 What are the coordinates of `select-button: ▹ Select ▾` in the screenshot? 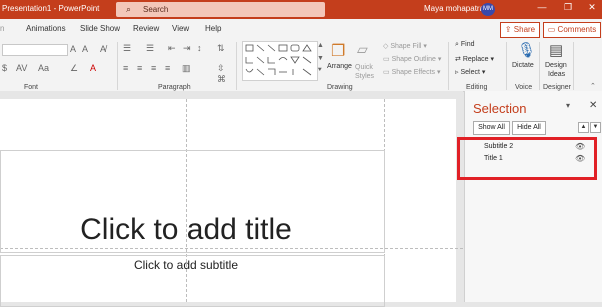 It's located at (470, 72).